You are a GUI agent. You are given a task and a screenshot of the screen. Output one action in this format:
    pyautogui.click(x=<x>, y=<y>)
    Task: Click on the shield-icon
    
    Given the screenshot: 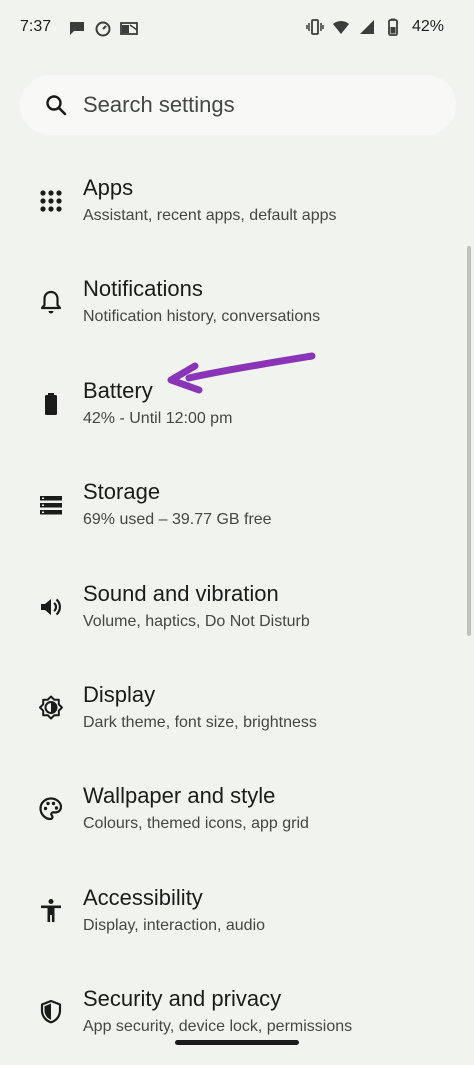 What is the action you would take?
    pyautogui.click(x=51, y=1012)
    